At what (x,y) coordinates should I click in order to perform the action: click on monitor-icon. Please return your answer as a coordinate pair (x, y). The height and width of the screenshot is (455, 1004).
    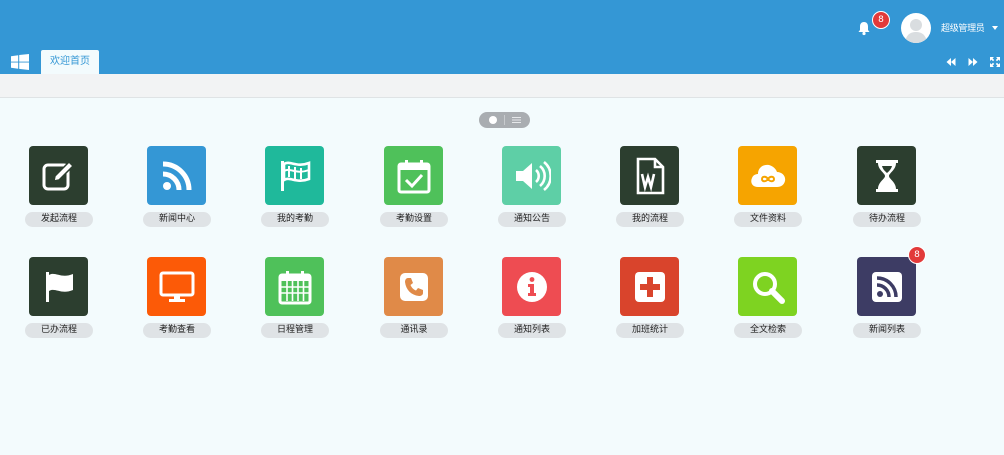
    Looking at the image, I should click on (176, 286).